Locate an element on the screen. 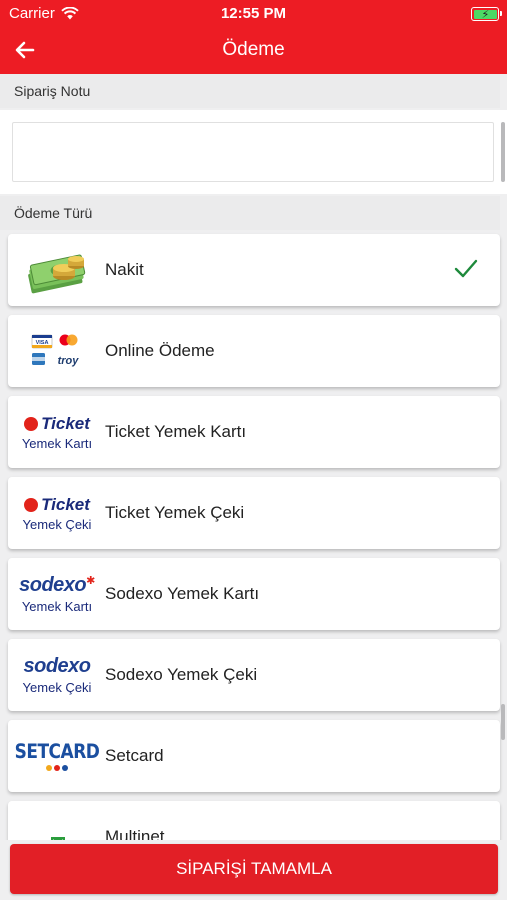  list-scroll-indicator is located at coordinates (503, 722).